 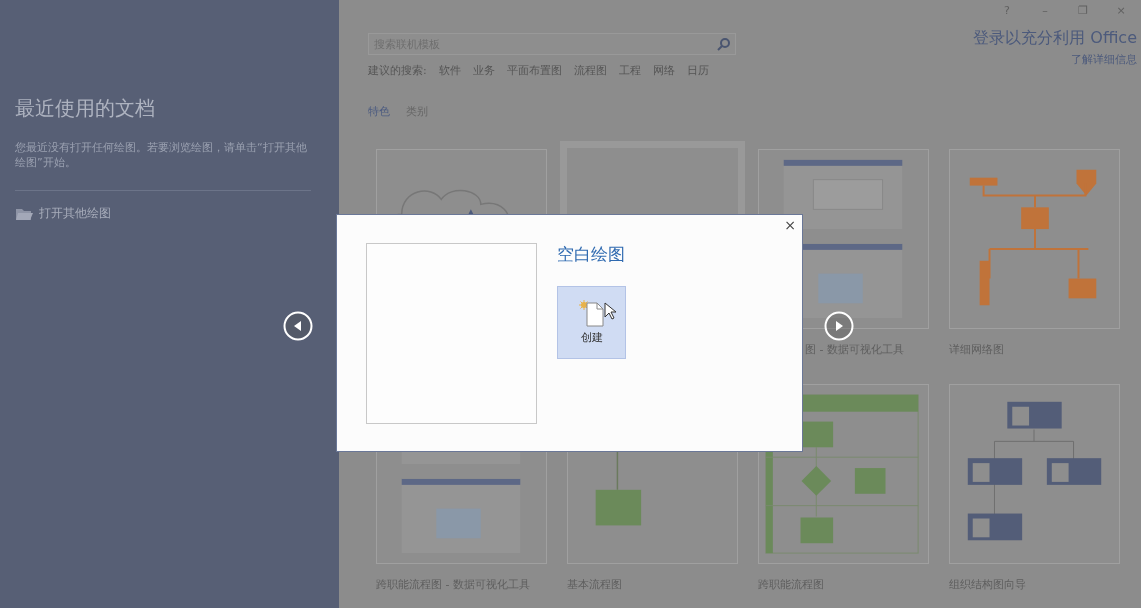 I want to click on restore-button: ❐, so click(x=1083, y=10).